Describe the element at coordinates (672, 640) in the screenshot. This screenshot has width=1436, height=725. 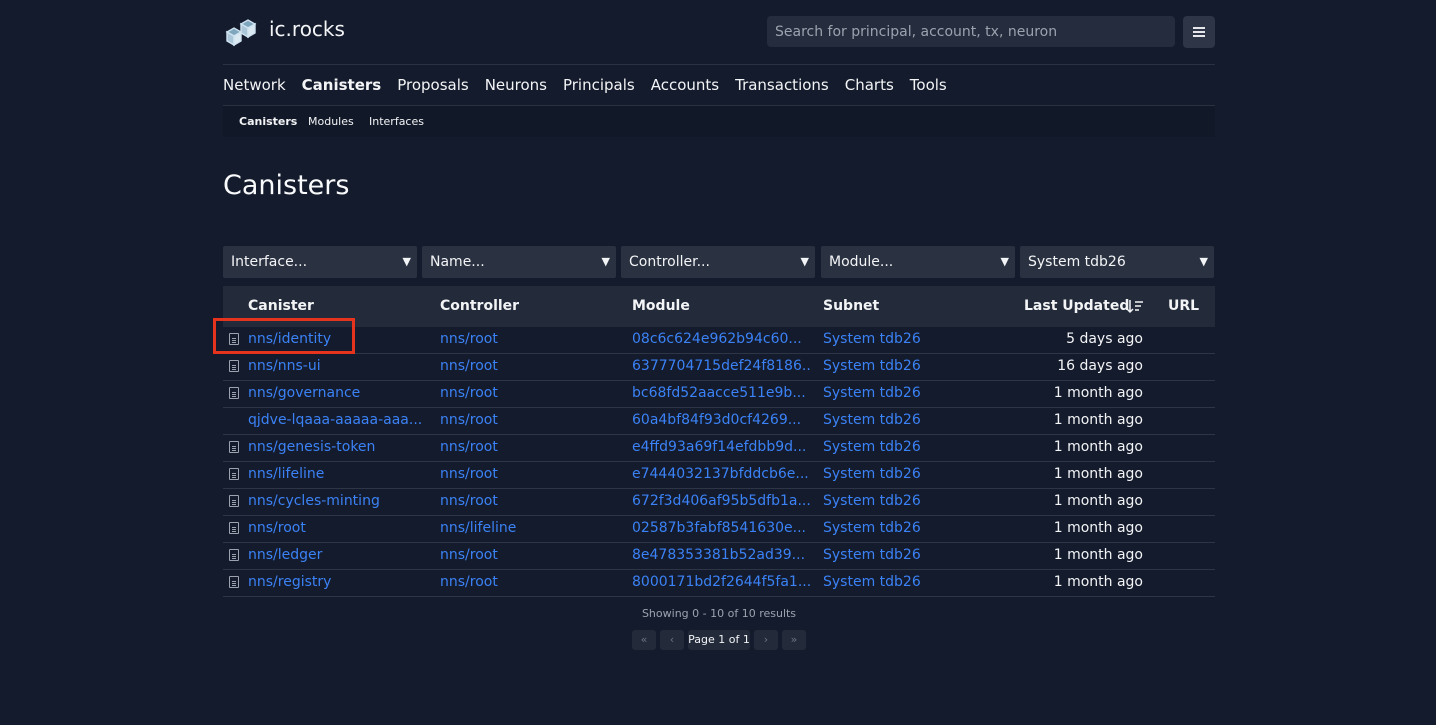
I see `prev-page-button: ‹` at that location.